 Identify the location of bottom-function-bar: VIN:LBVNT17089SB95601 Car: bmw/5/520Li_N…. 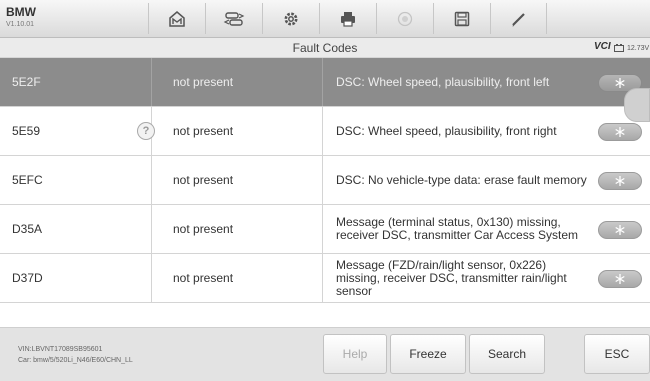
(325, 354).